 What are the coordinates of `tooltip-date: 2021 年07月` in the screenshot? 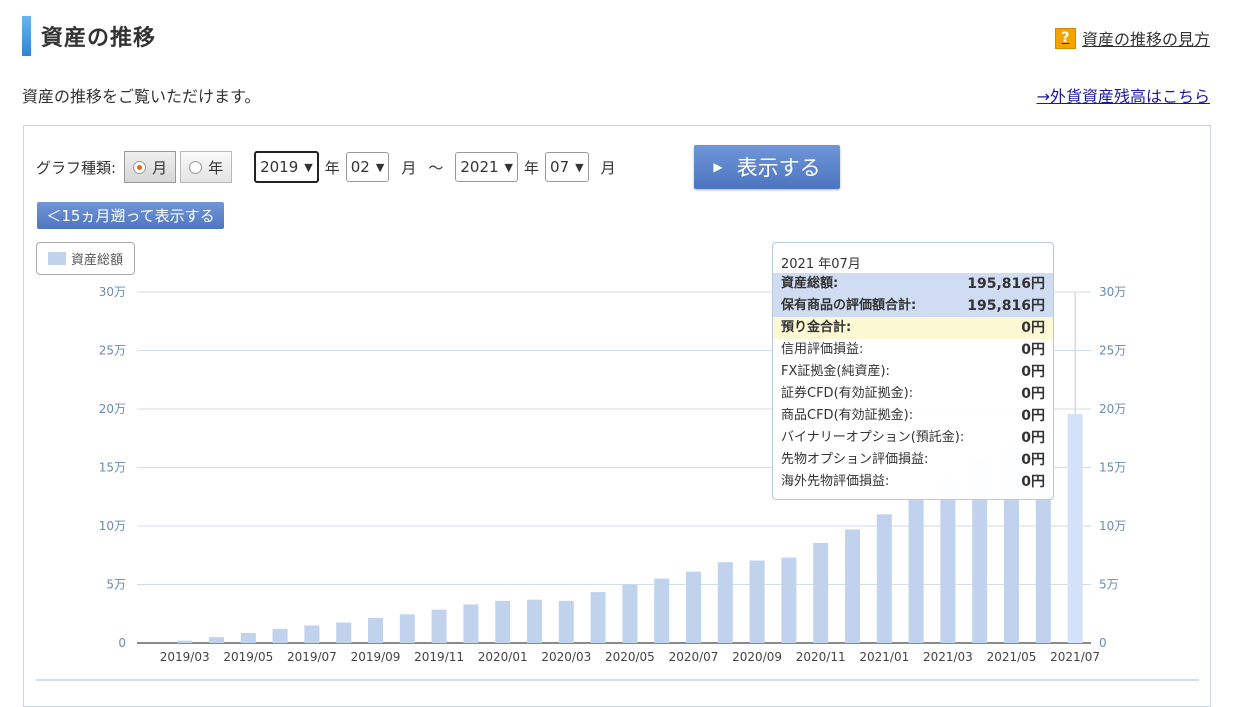 It's located at (821, 264).